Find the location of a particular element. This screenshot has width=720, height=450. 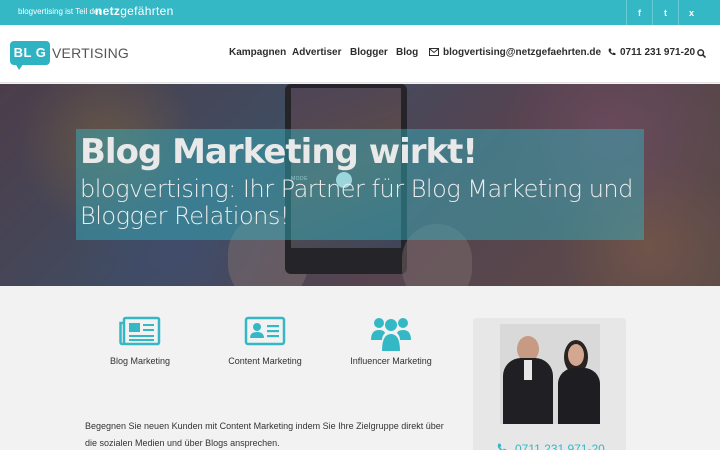

nav-blogger: Blogger is located at coordinates (369, 52).